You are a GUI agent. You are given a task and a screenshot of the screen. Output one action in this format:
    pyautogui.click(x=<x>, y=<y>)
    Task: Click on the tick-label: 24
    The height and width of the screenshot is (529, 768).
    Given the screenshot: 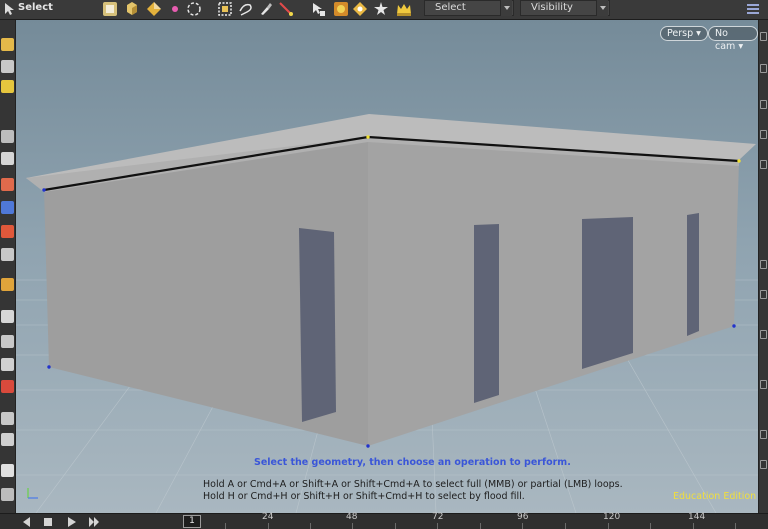 What is the action you would take?
    pyautogui.click(x=268, y=517)
    